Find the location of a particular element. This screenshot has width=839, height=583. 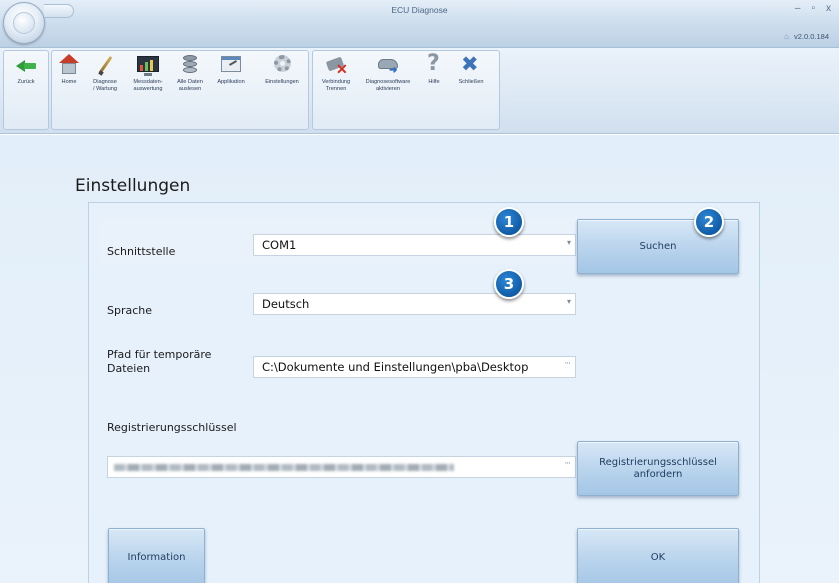

home-button: Home is located at coordinates (69, 69).